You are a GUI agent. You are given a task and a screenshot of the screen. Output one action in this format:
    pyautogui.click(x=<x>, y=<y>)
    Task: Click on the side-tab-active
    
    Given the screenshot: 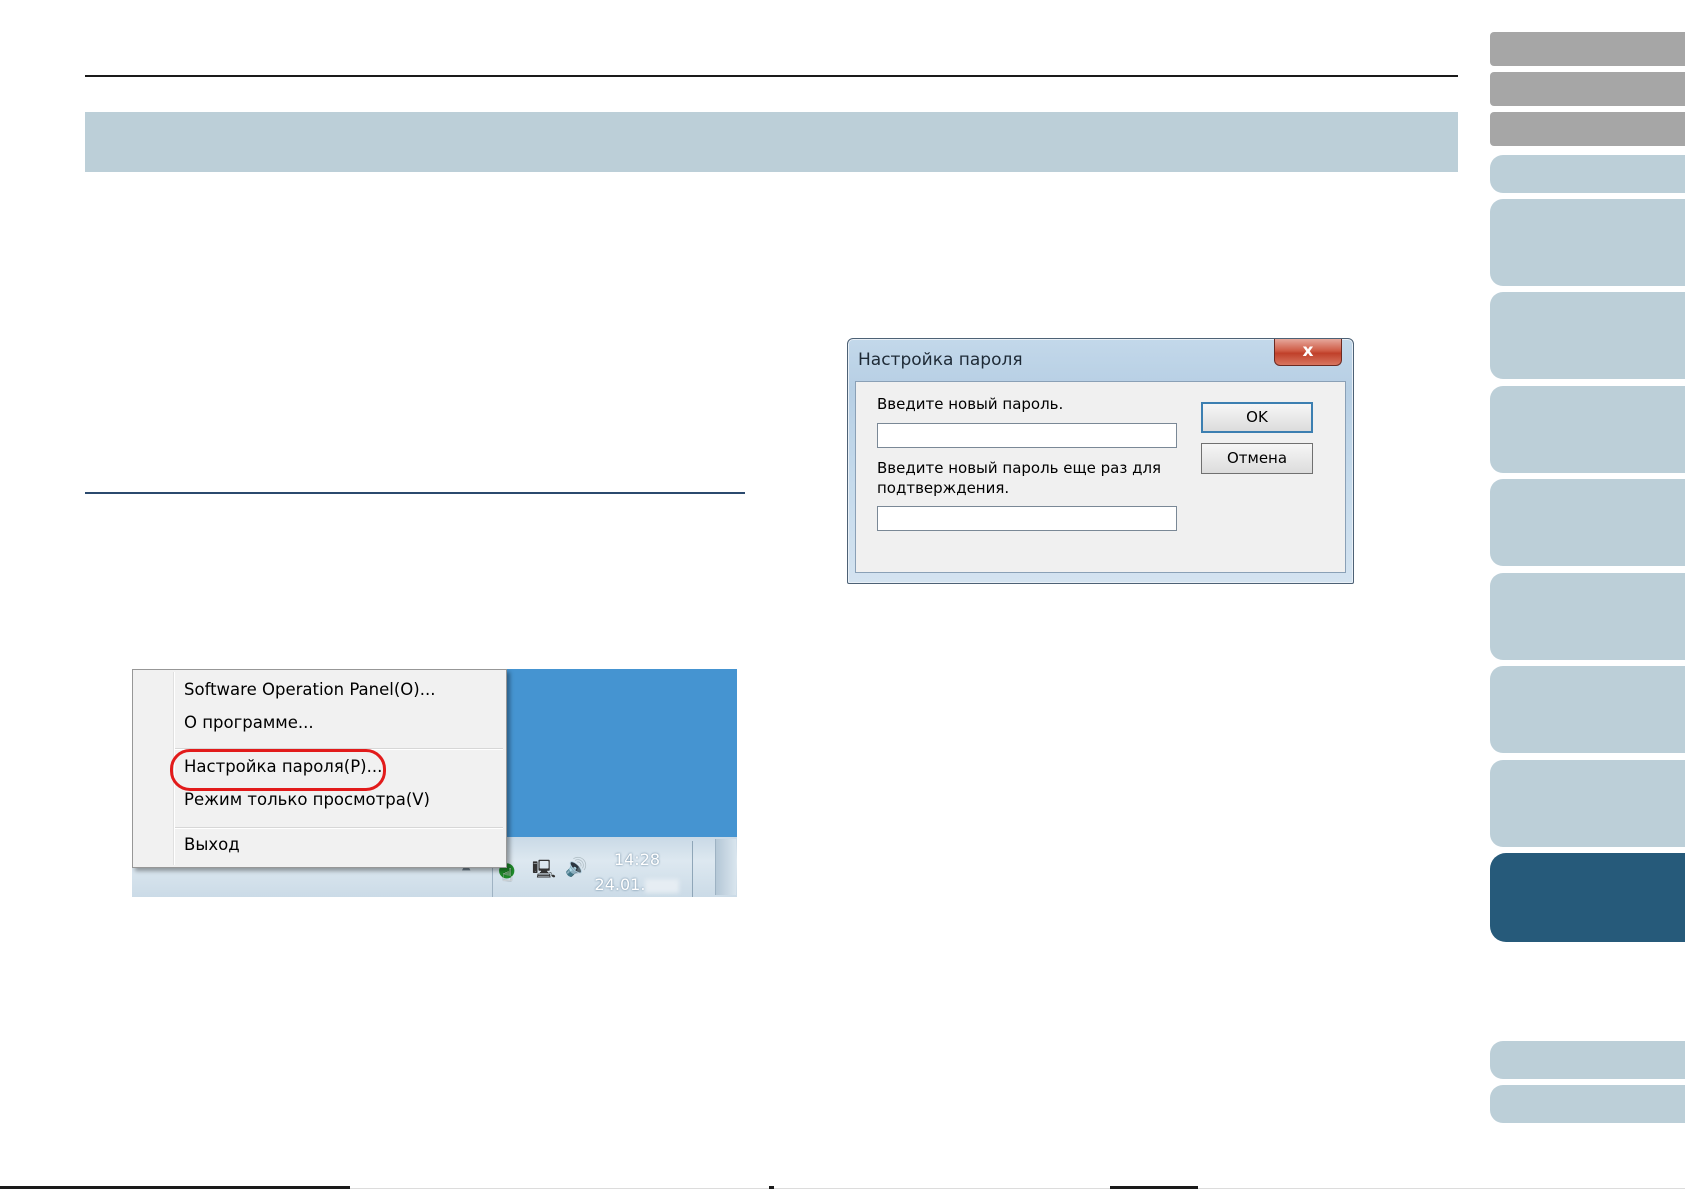 What is the action you would take?
    pyautogui.click(x=1587, y=897)
    